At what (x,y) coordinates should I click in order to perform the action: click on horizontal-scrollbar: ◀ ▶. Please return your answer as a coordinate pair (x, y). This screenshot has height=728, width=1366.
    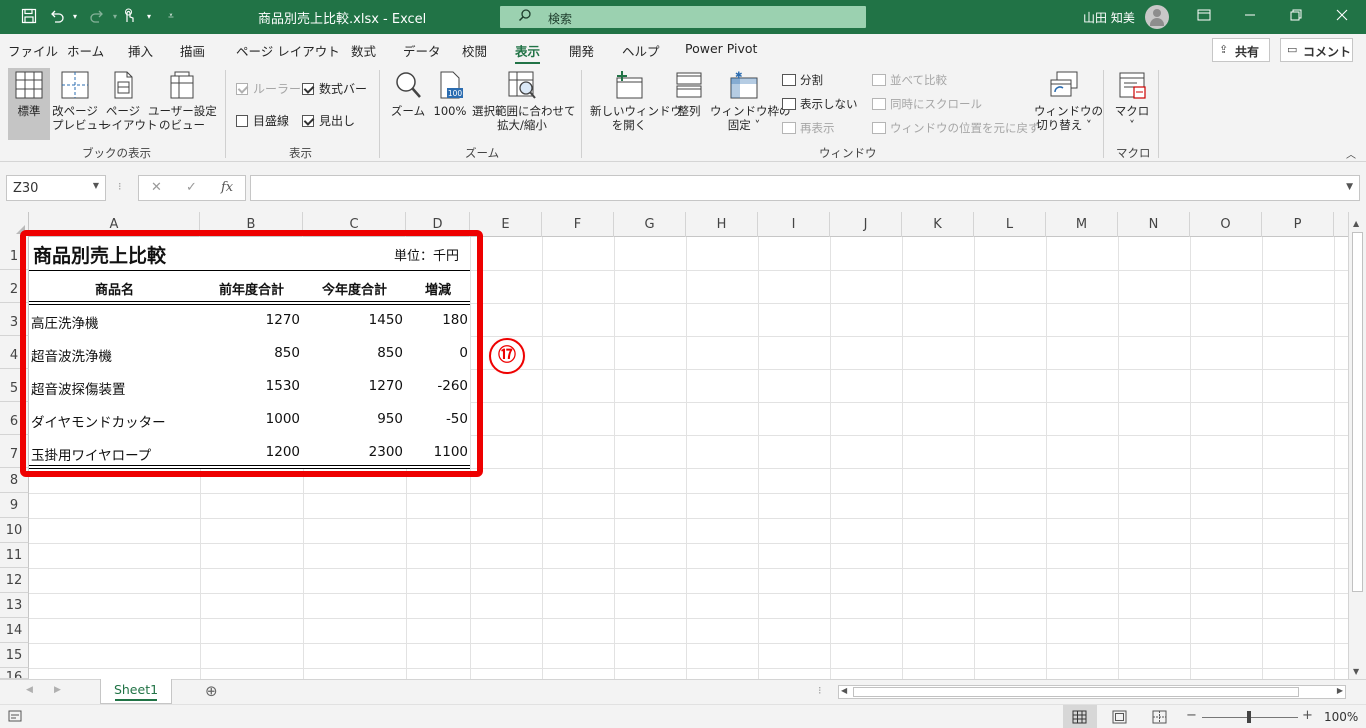
    Looking at the image, I should click on (1092, 692).